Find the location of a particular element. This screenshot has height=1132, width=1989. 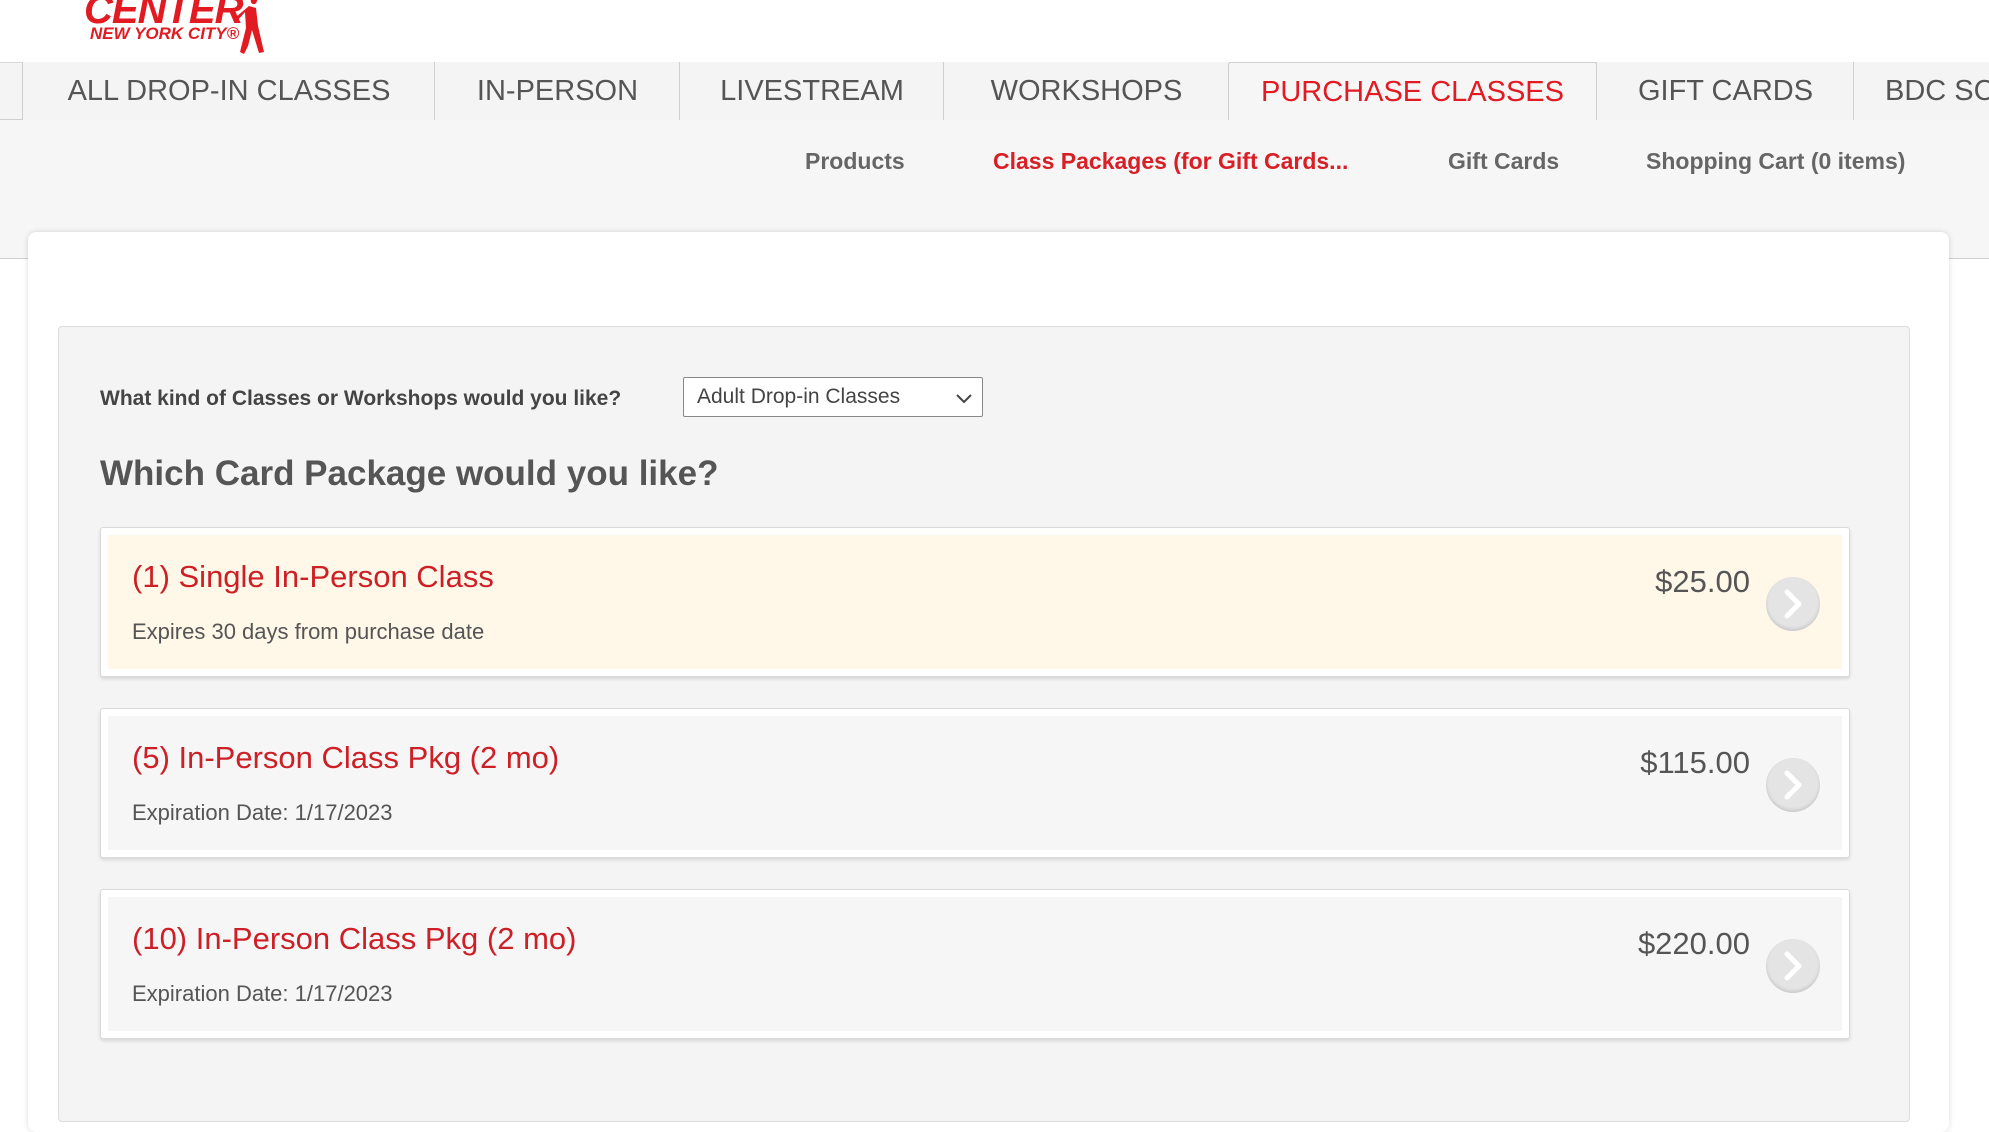

tab-in-person: IN-PERSON is located at coordinates (557, 91).